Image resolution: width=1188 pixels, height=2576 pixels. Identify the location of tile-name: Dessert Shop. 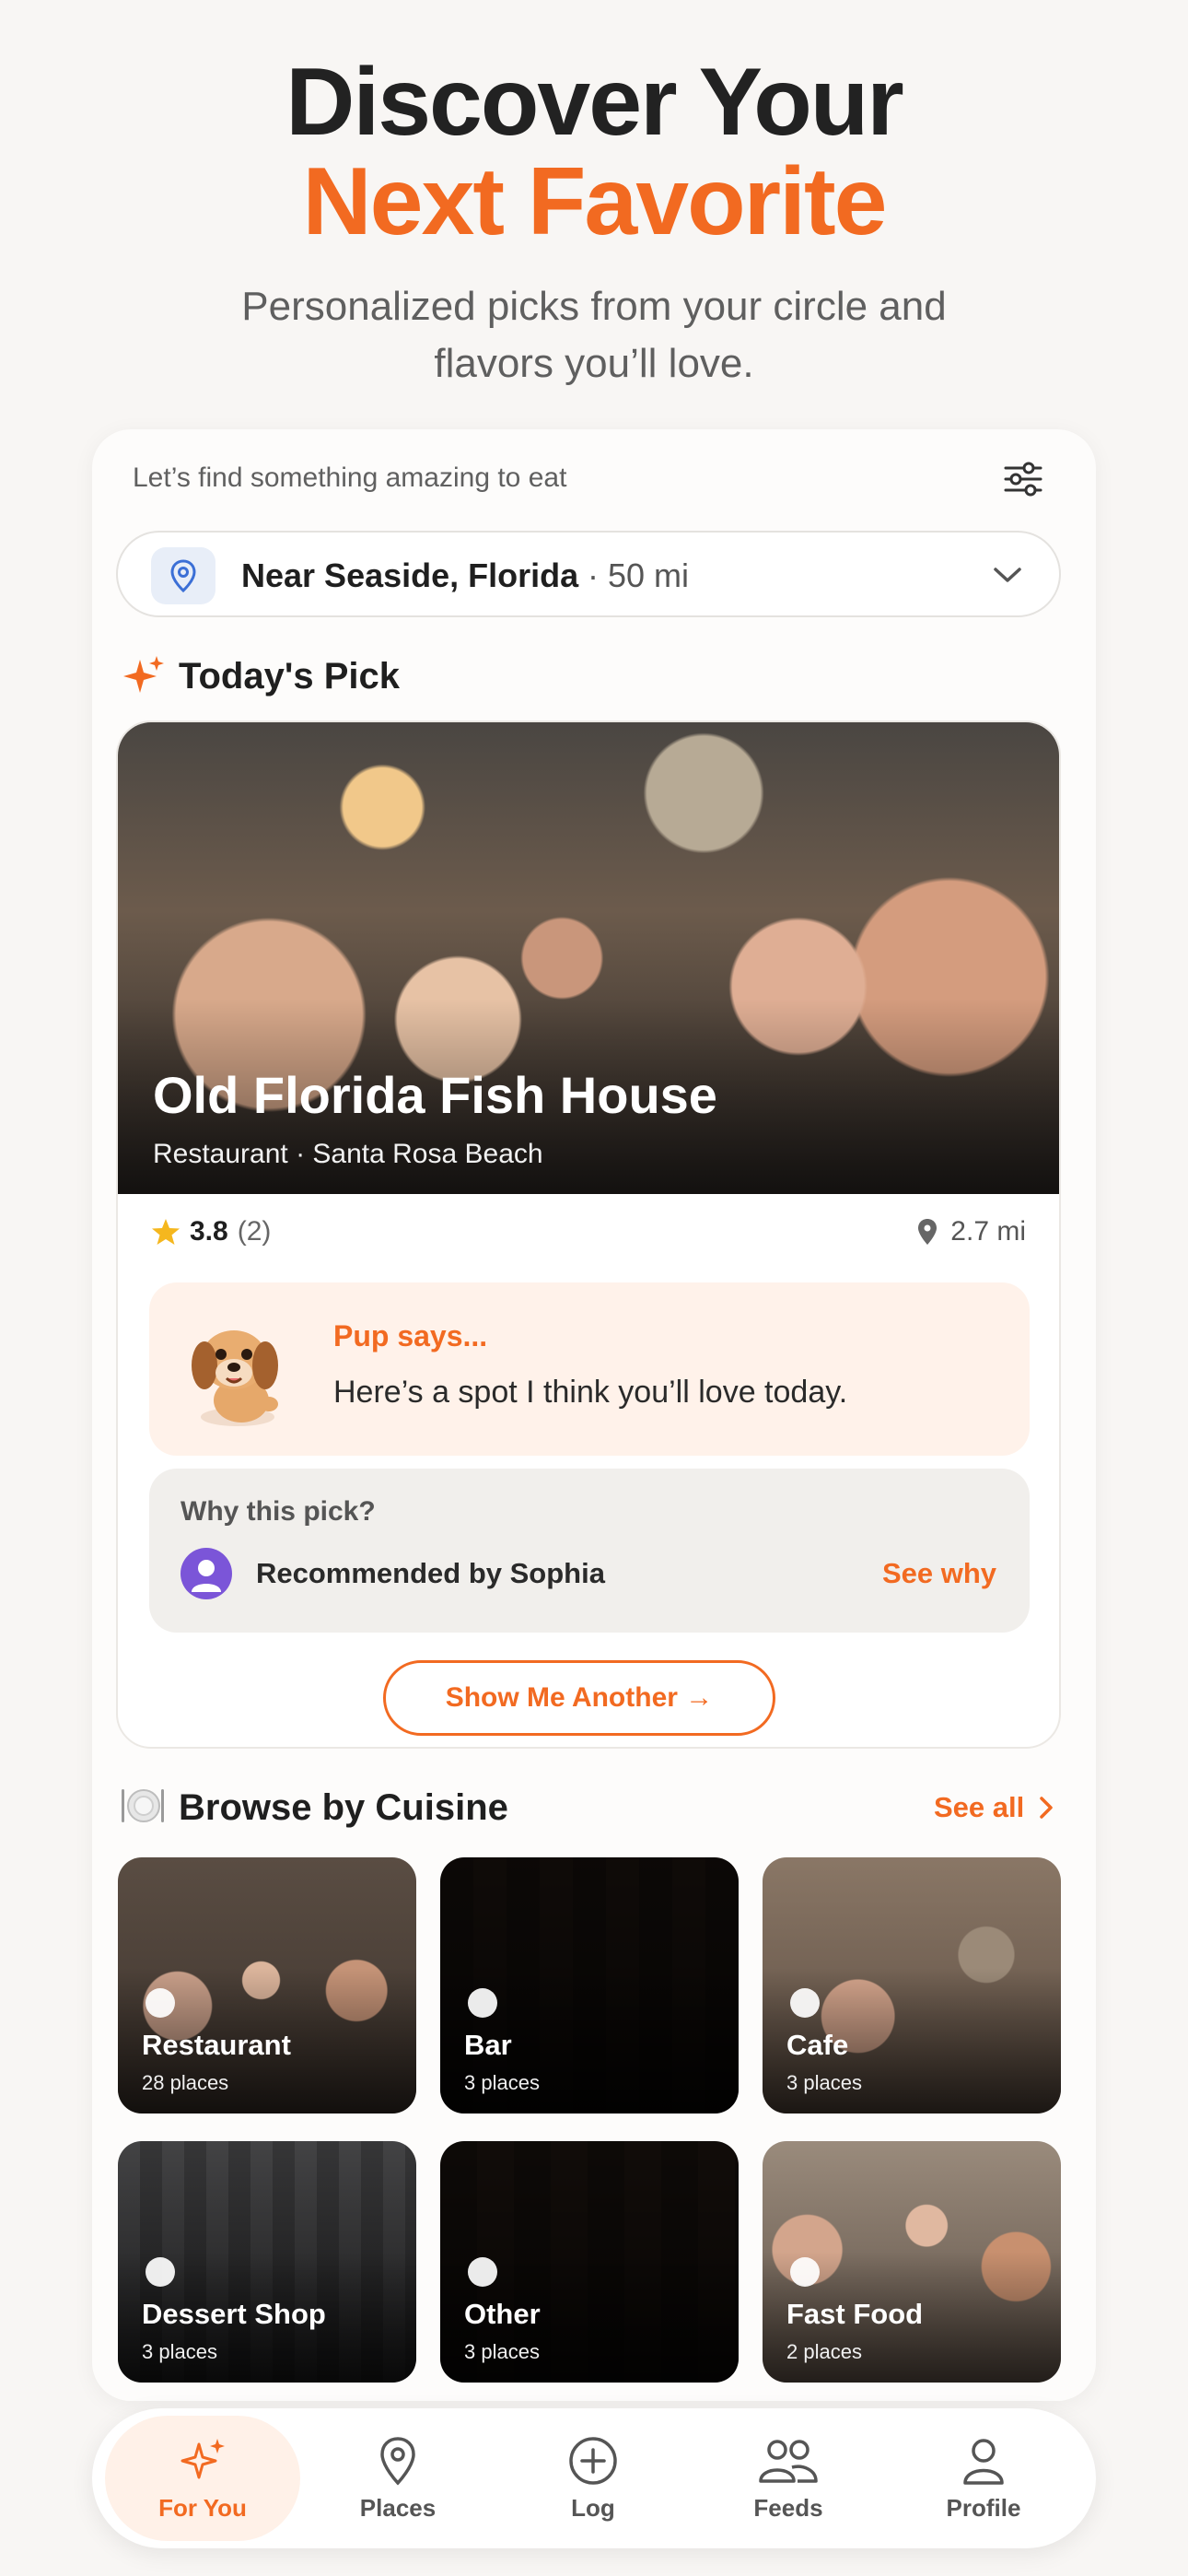
(234, 2314).